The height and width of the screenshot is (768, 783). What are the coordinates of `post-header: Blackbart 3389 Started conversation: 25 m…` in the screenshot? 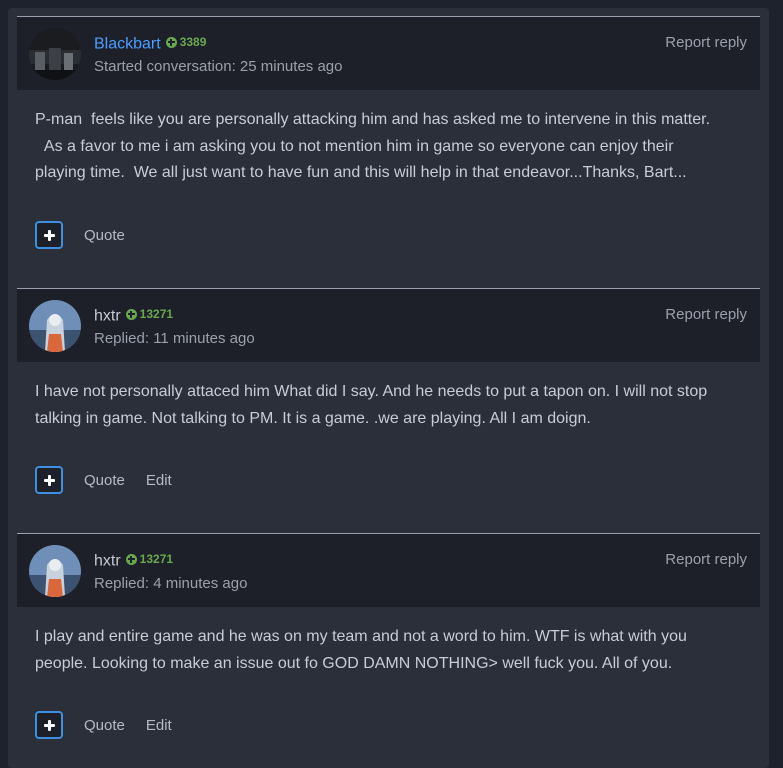 It's located at (388, 53).